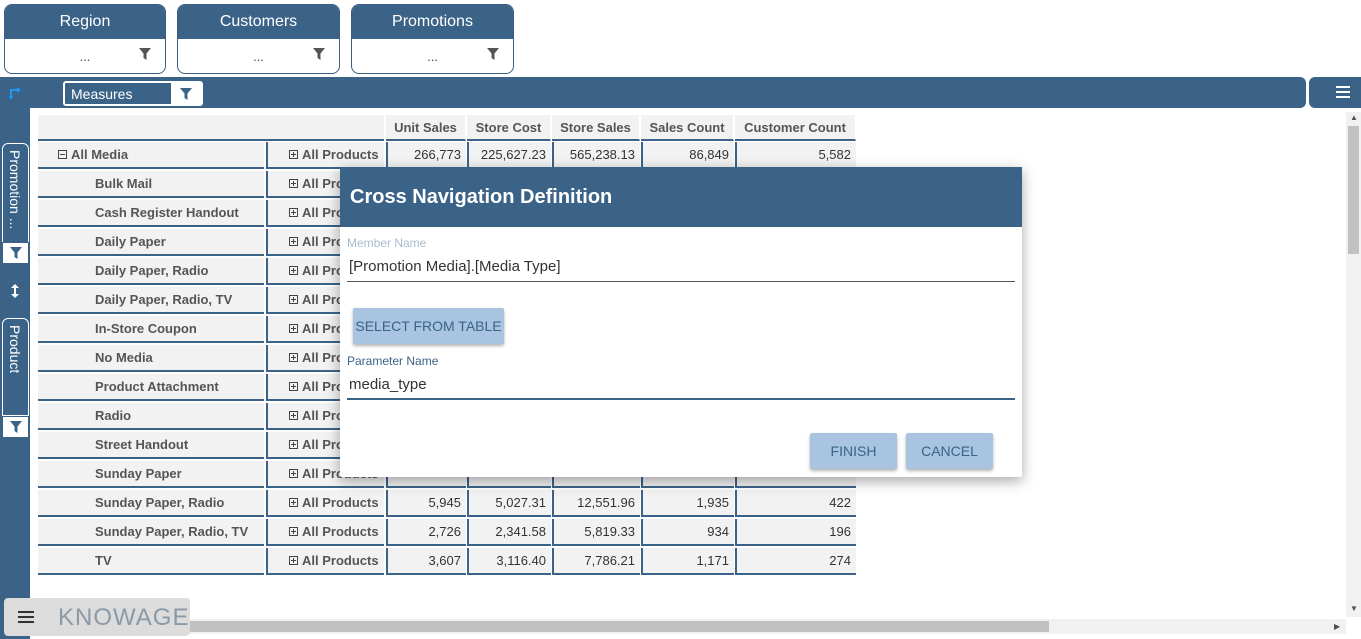 The image size is (1361, 639). Describe the element at coordinates (509, 561) in the screenshot. I see `table-cell: 3,116.40` at that location.